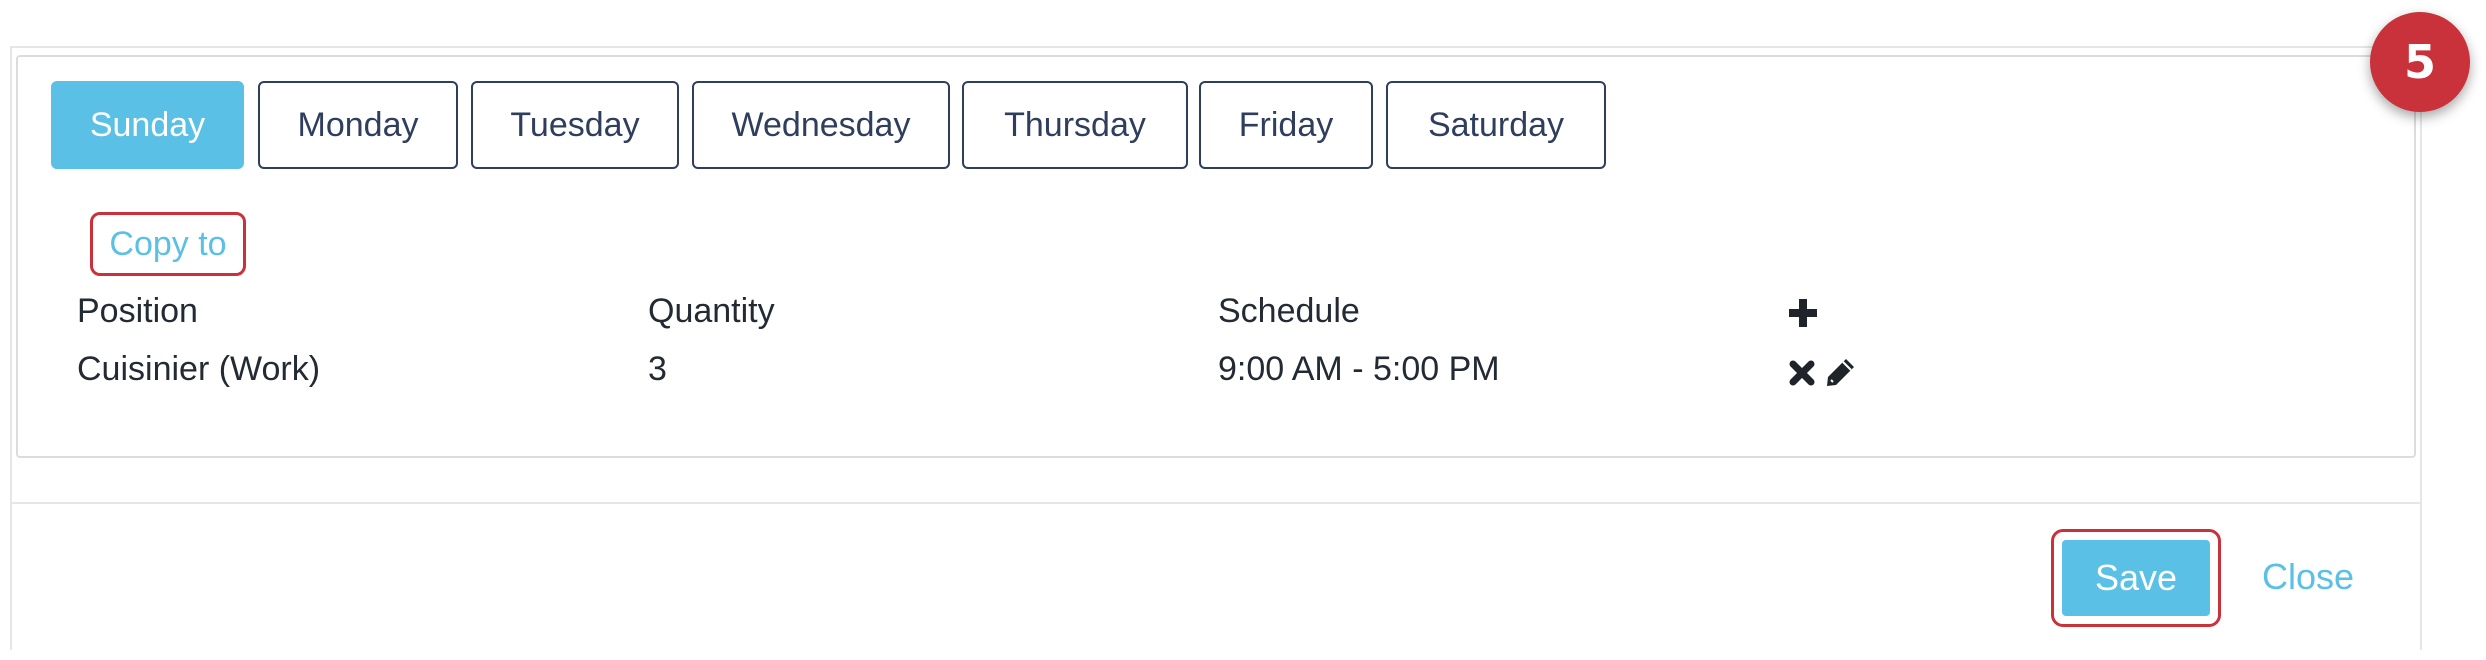  Describe the element at coordinates (575, 125) in the screenshot. I see `tab-tuesday: Tuesday` at that location.